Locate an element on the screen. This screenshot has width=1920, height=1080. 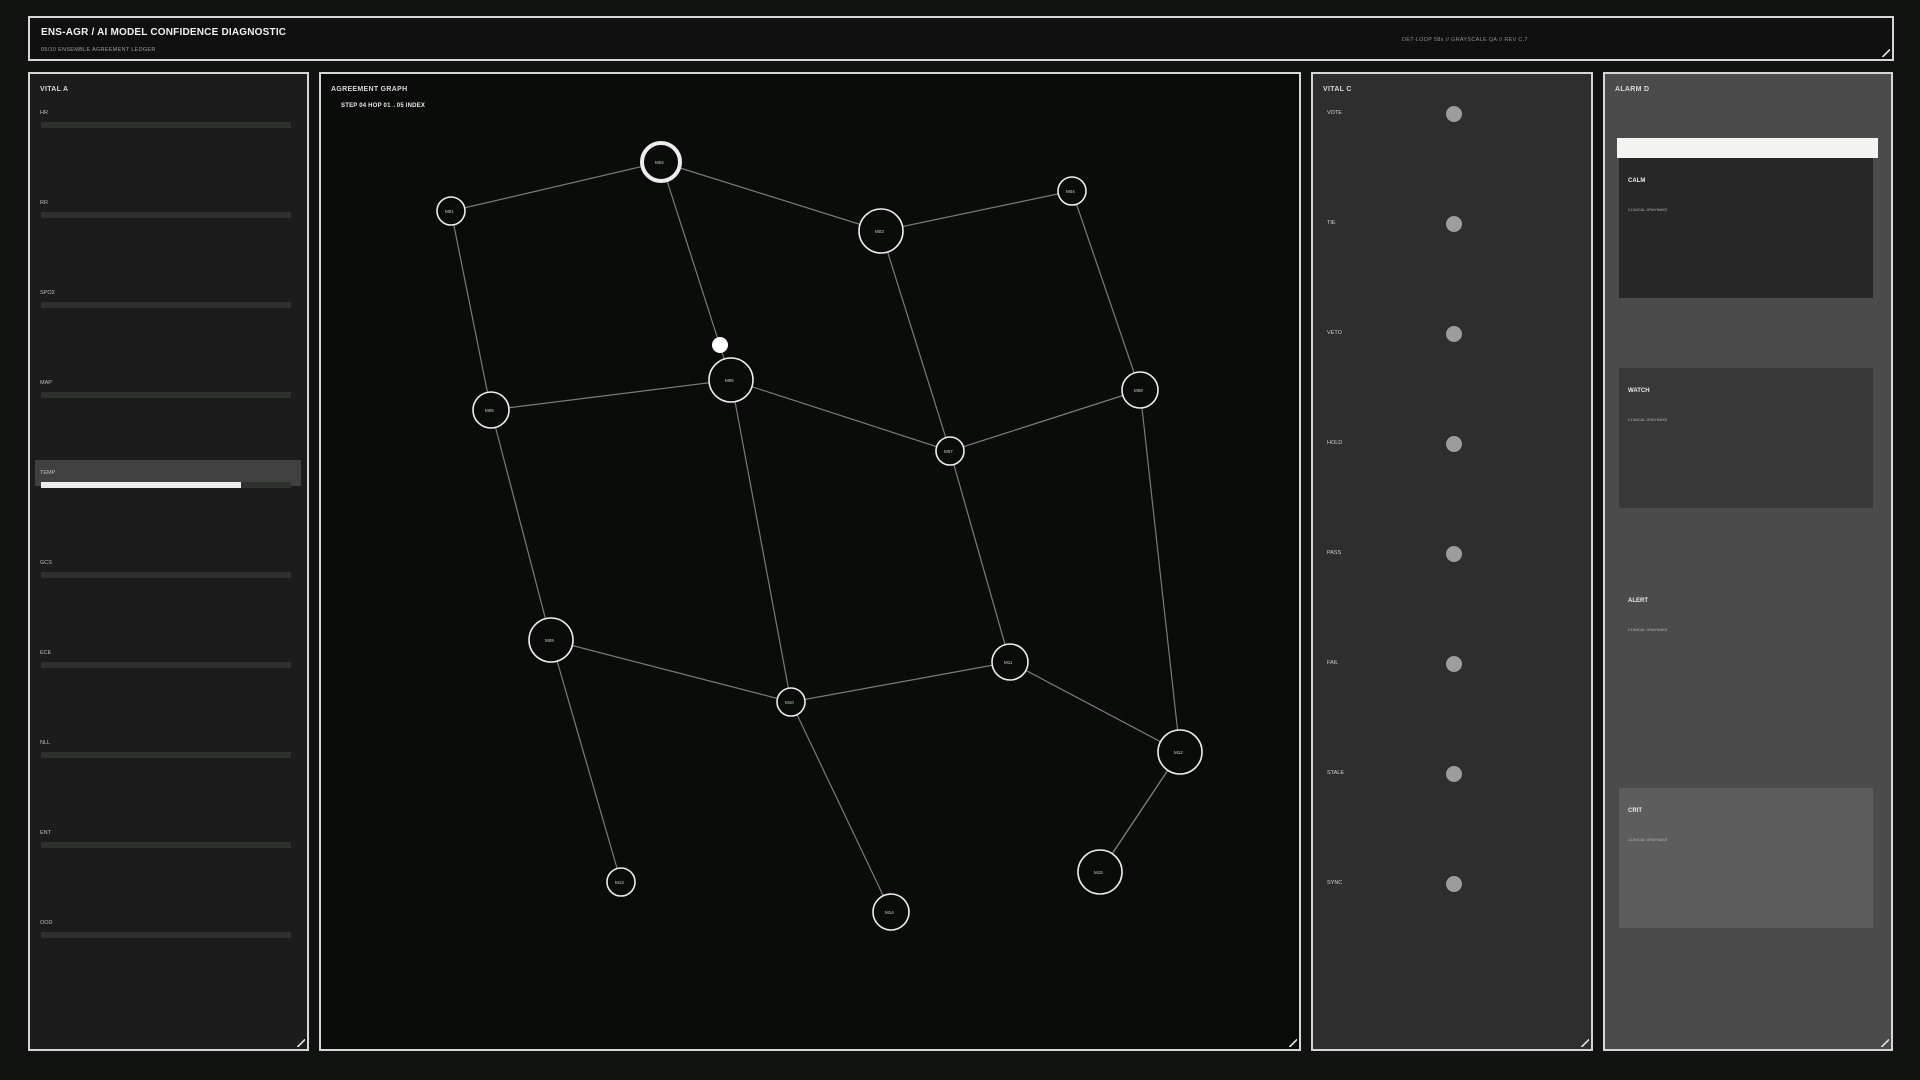
graph-node-m13: M13 is located at coordinates (621, 882).